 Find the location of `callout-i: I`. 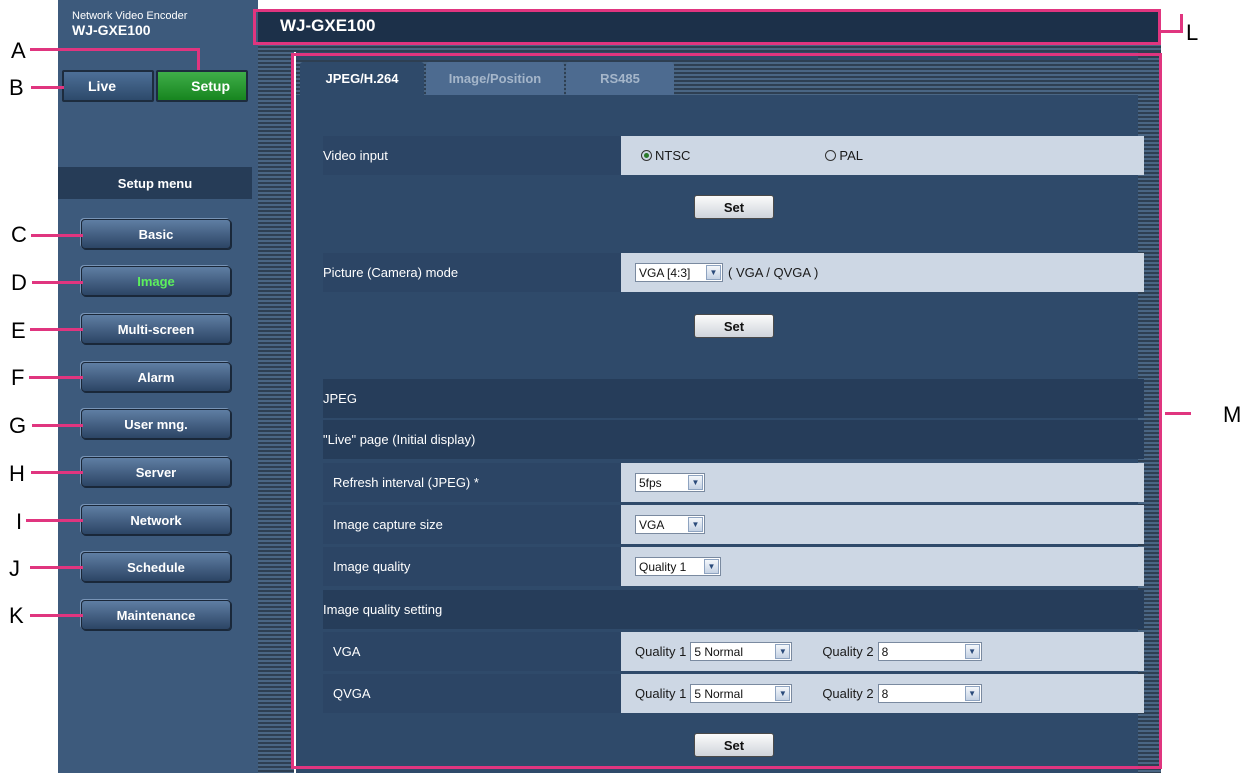

callout-i: I is located at coordinates (19, 521).